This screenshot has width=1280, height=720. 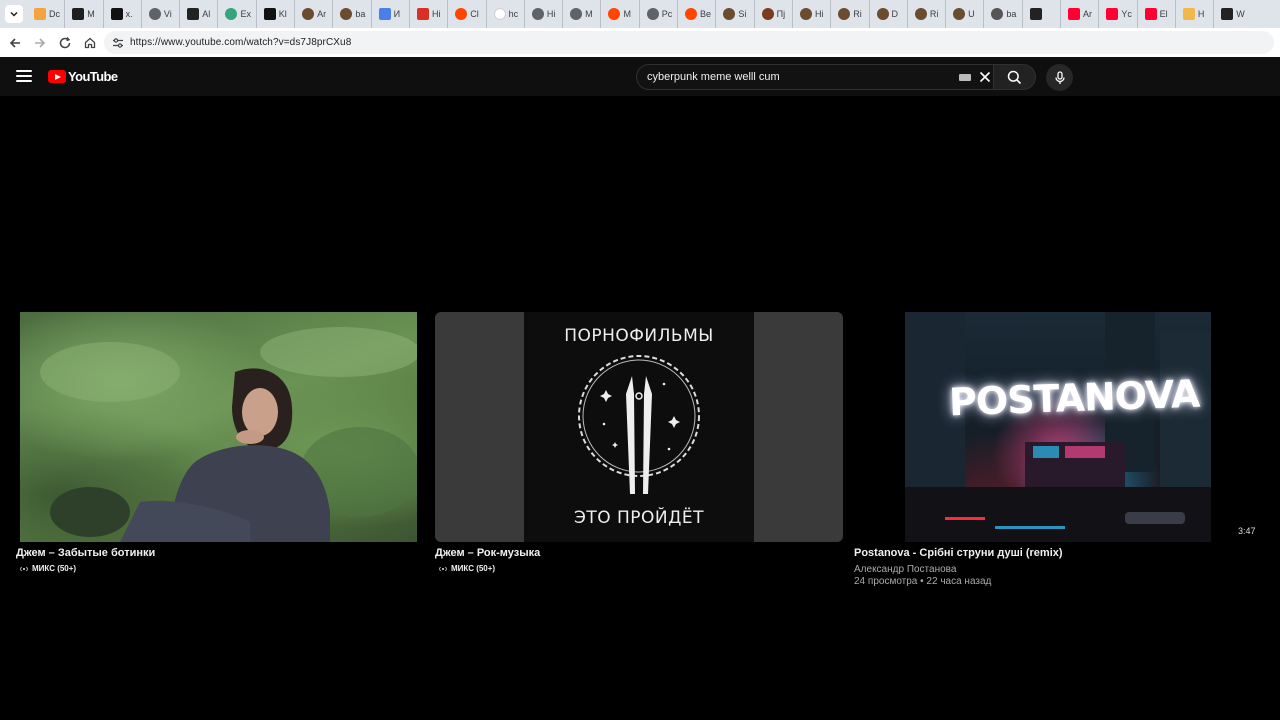 I want to click on forward-button, so click(x=40, y=43).